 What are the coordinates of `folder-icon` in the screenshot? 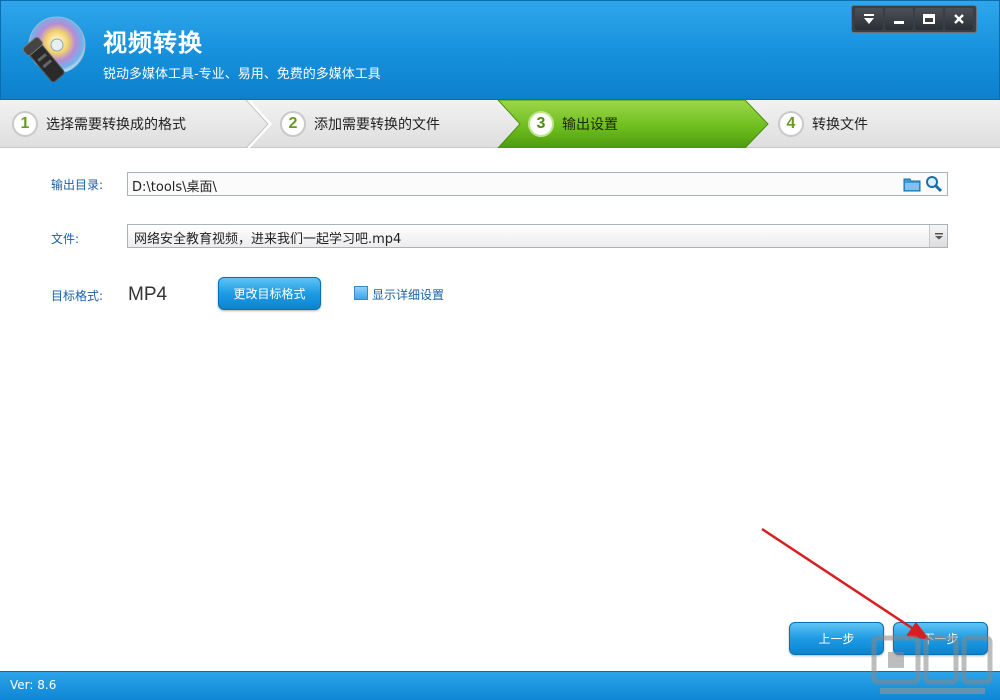 It's located at (912, 184).